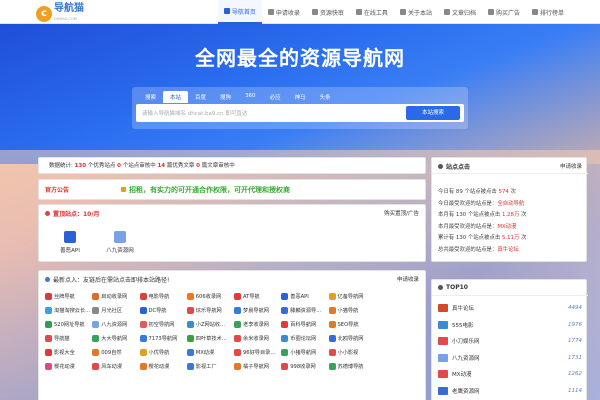 This screenshot has height=400, width=600. What do you see at coordinates (352, 310) in the screenshot?
I see `link-item: 小猫导航` at bounding box center [352, 310].